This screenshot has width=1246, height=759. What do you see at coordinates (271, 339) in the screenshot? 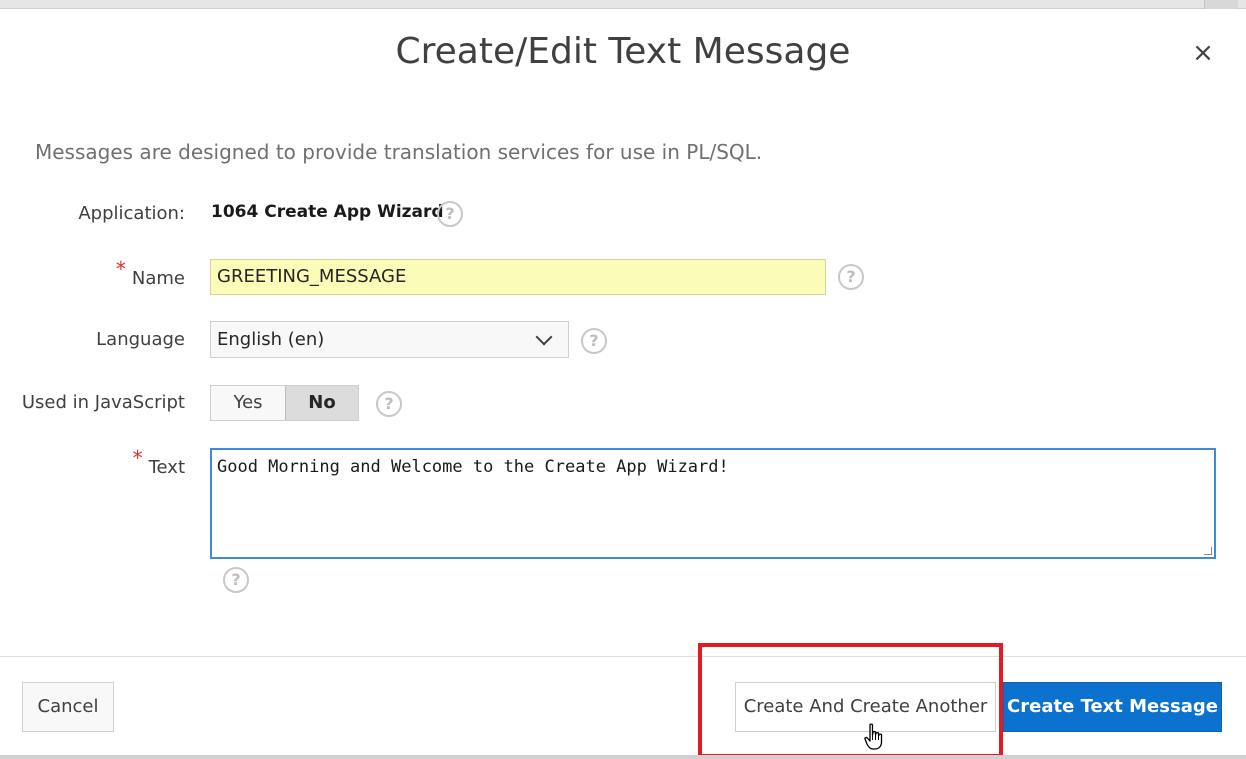
I see `language-selected-value: English (en)` at bounding box center [271, 339].